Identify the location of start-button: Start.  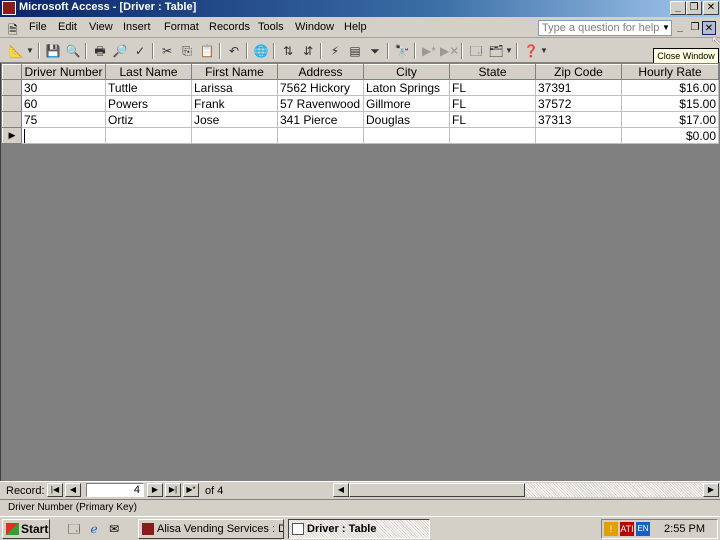
(26, 529).